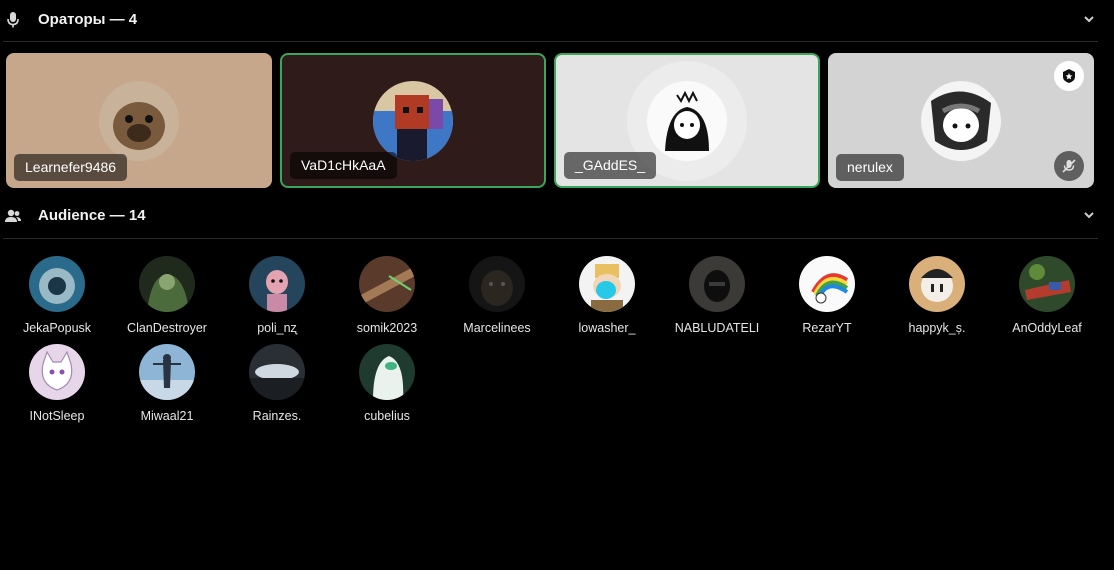 This screenshot has height=570, width=1114. I want to click on audience-member: JekaPopusk, so click(57, 295).